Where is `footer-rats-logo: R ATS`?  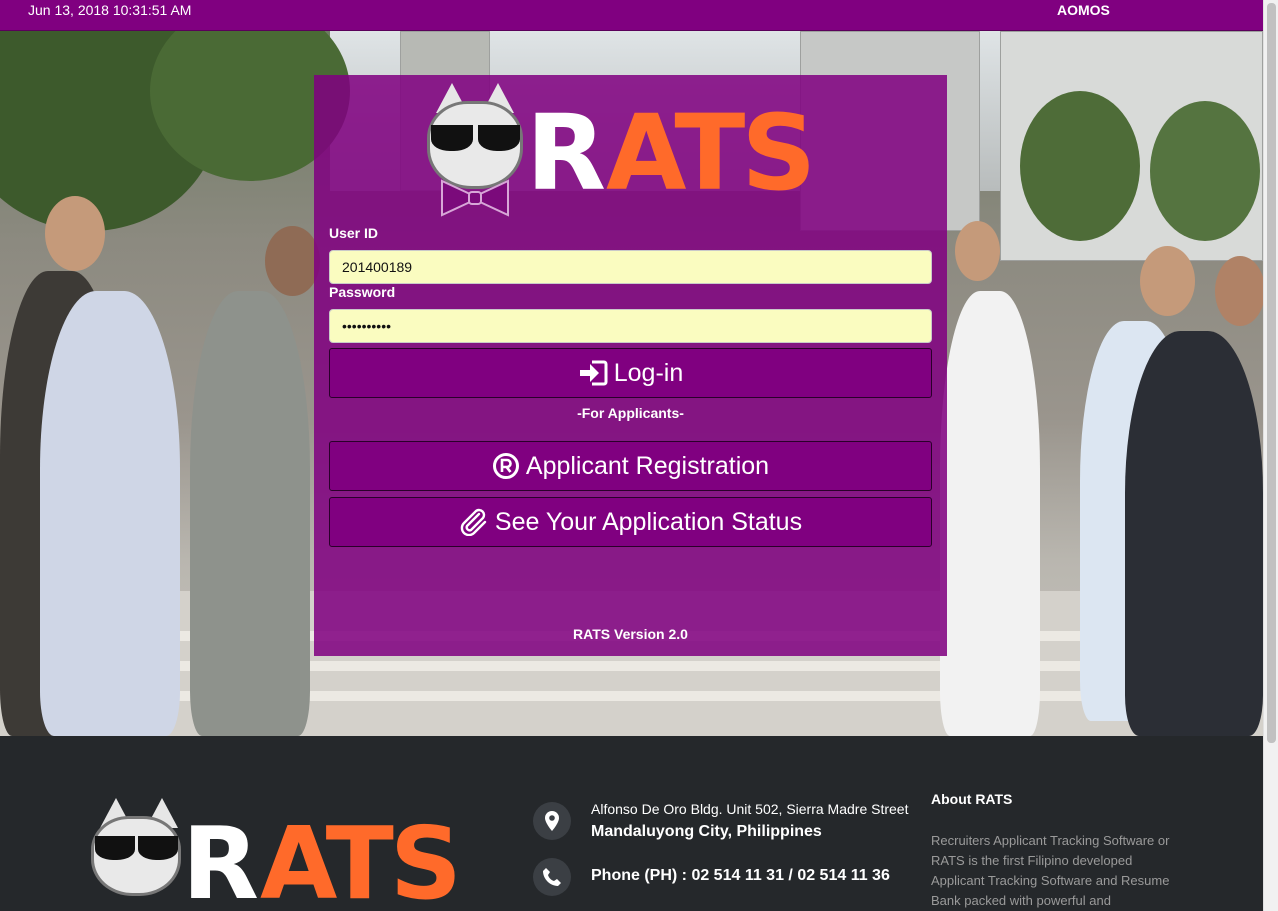
footer-rats-logo: R ATS is located at coordinates (288, 853).